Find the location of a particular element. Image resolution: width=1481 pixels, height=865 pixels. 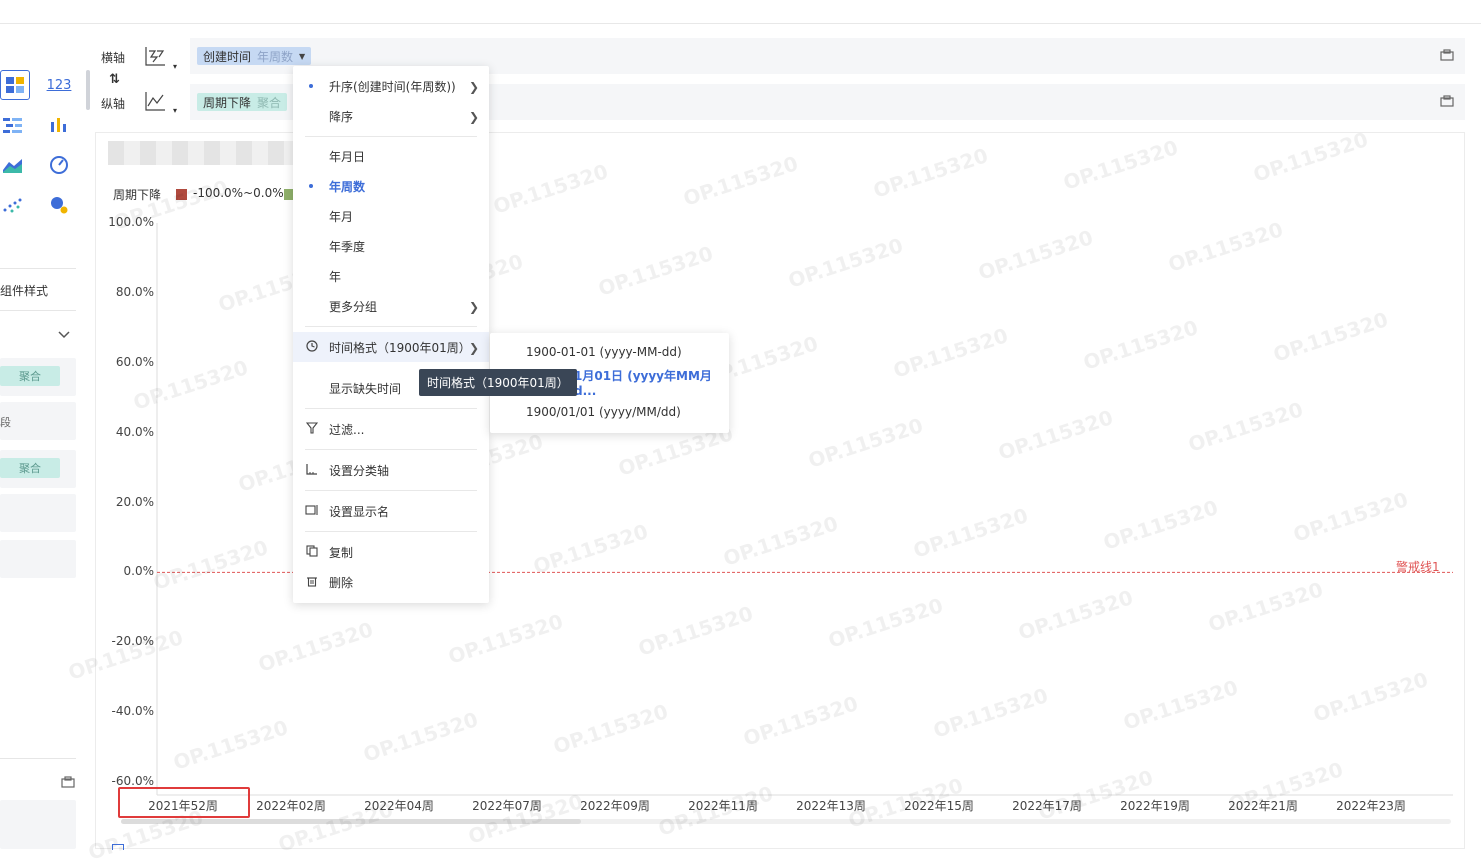

menu-item-set-display-name: 设置显示名 is located at coordinates (391, 511).